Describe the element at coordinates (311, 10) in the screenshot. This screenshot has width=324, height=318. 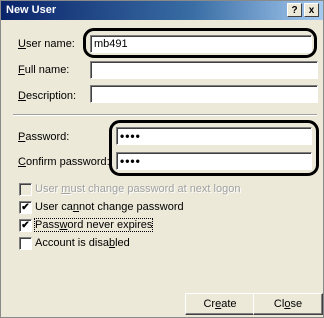
I see `close-window-button: x` at that location.